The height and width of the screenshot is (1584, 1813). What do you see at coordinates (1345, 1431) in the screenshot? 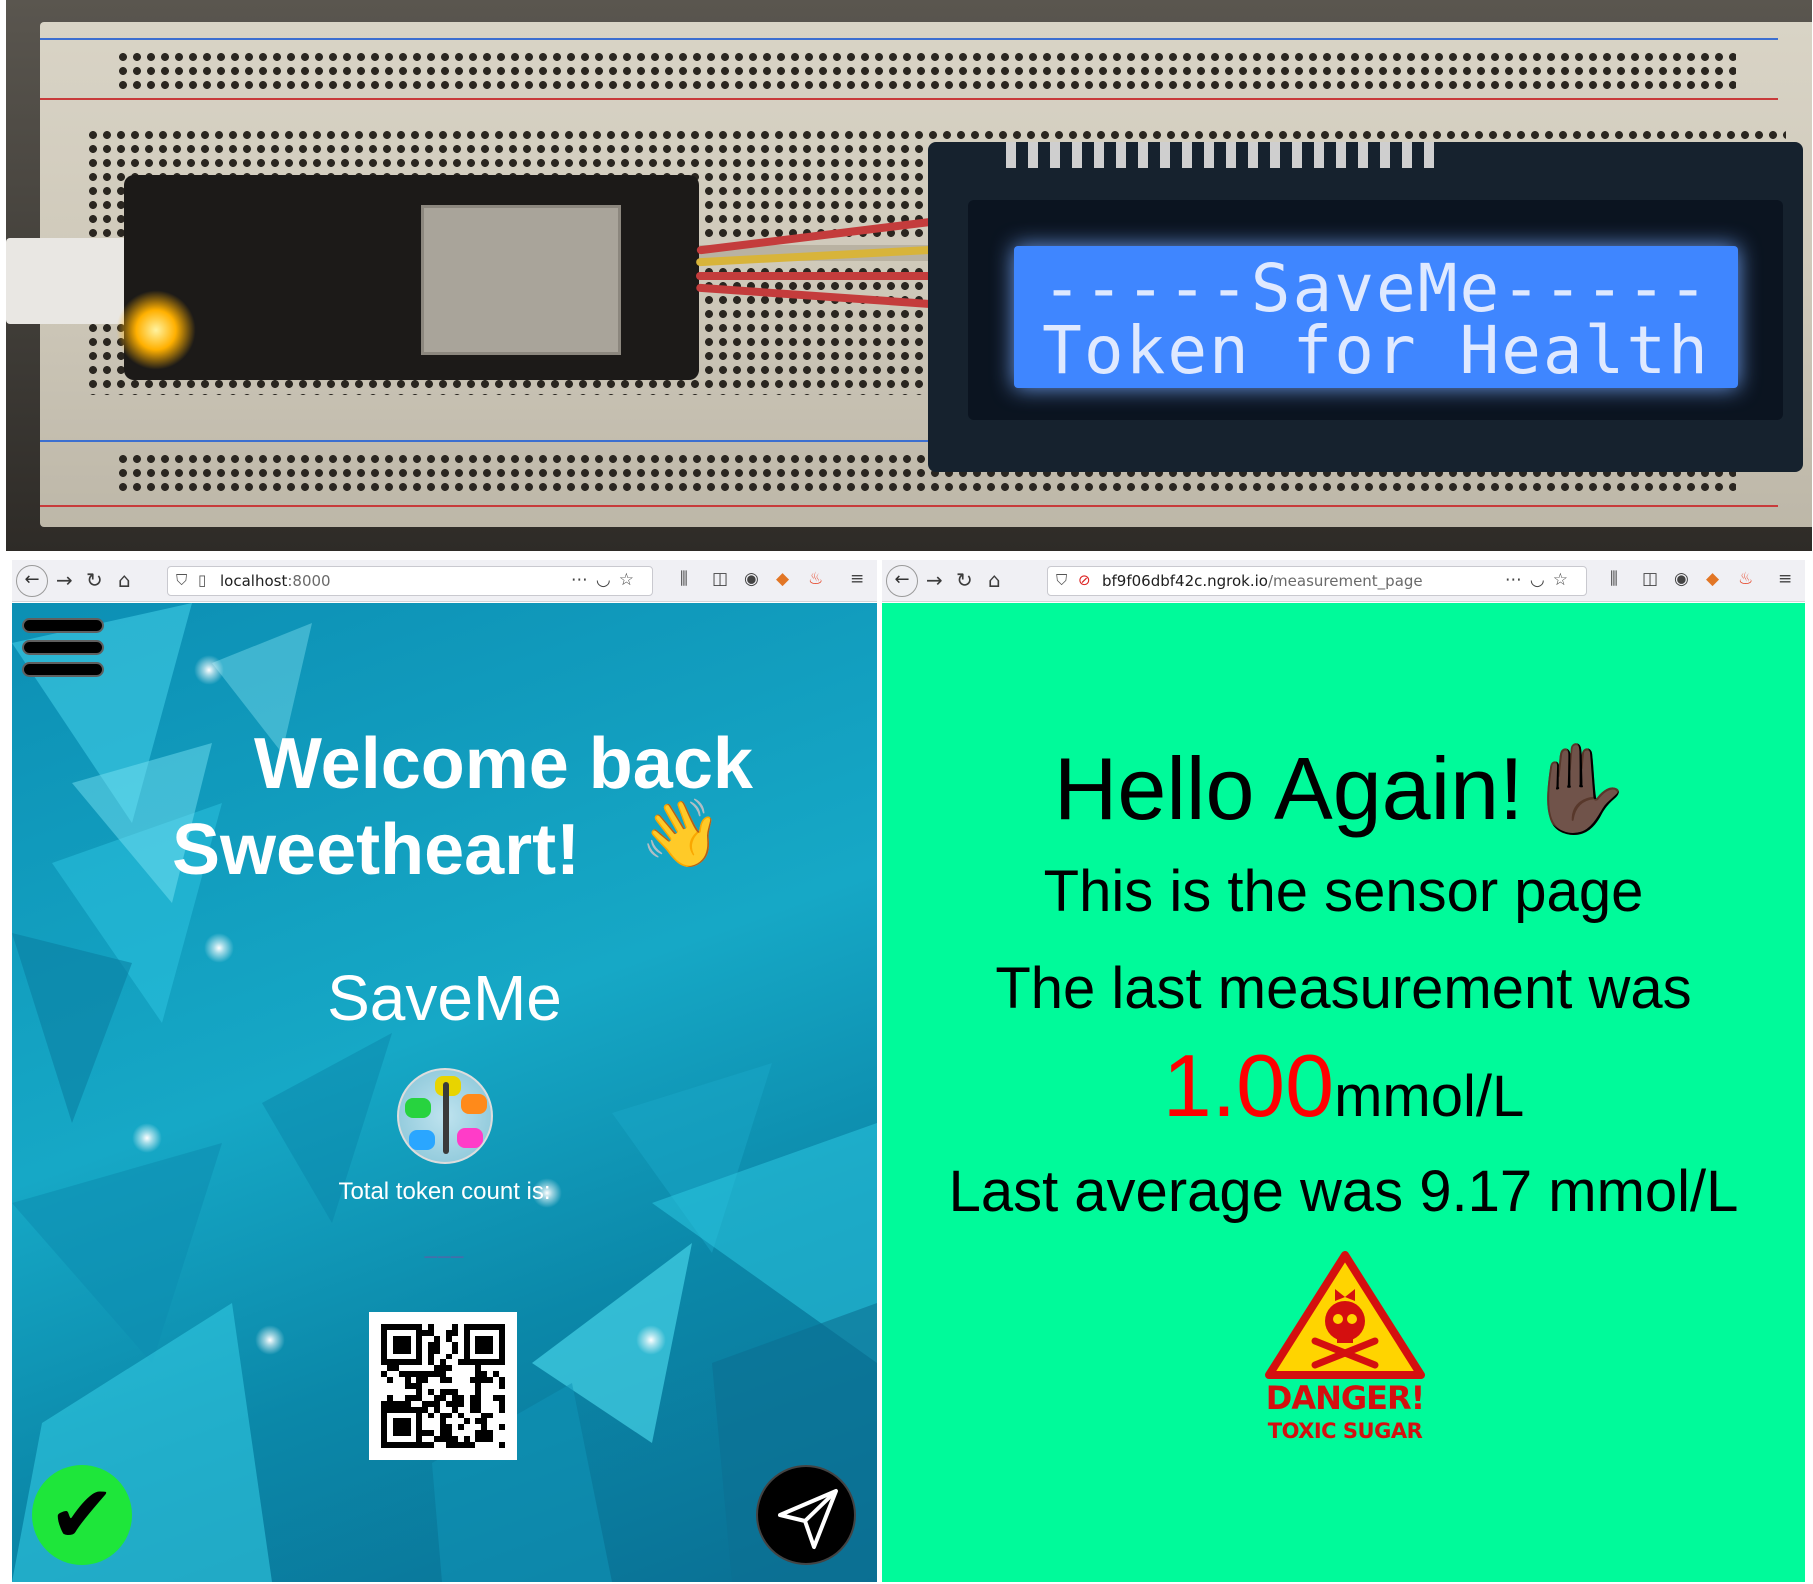
I see `toxic-sugar-label: TOXIC SUGAR` at bounding box center [1345, 1431].